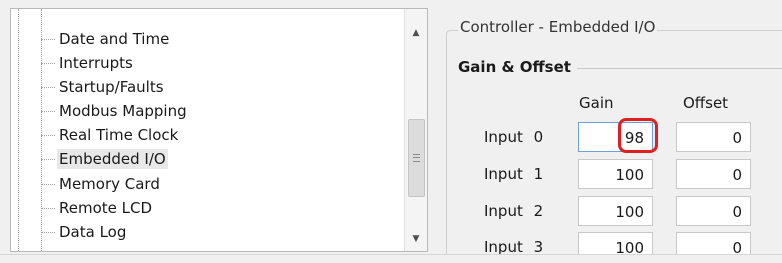 Image resolution: width=782 pixels, height=263 pixels. I want to click on tree-item-label: Interrupts, so click(96, 63).